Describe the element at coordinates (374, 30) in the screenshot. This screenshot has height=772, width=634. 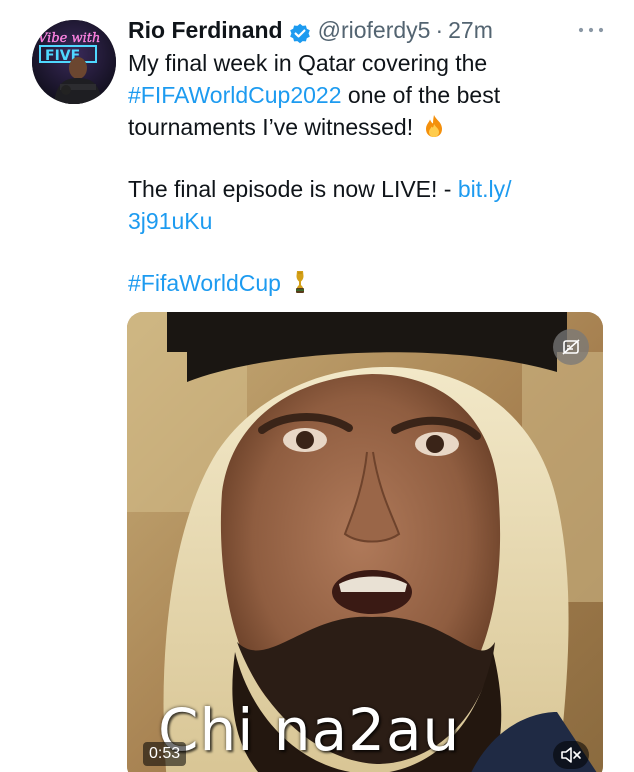
I see `author-handle: @rioferdy5` at that location.